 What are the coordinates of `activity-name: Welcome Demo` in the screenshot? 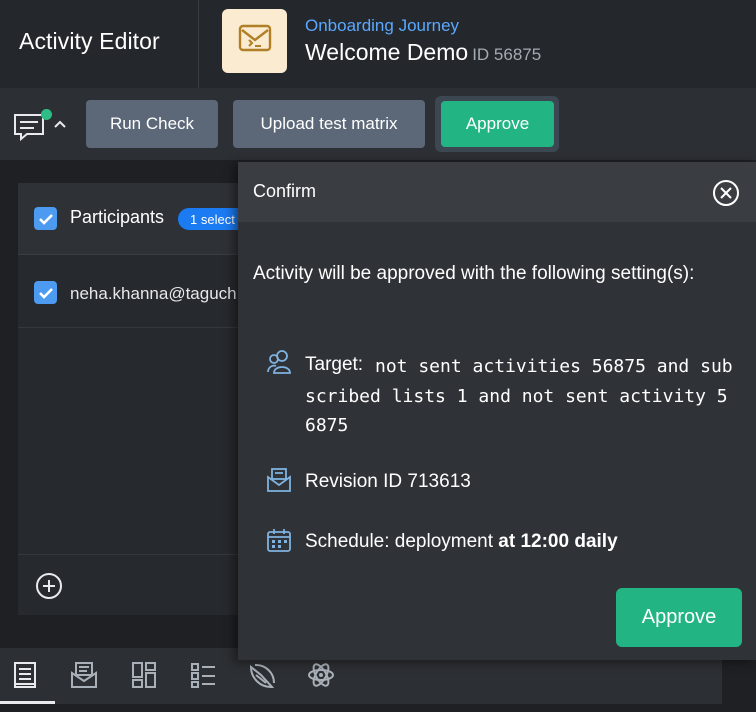 It's located at (387, 52).